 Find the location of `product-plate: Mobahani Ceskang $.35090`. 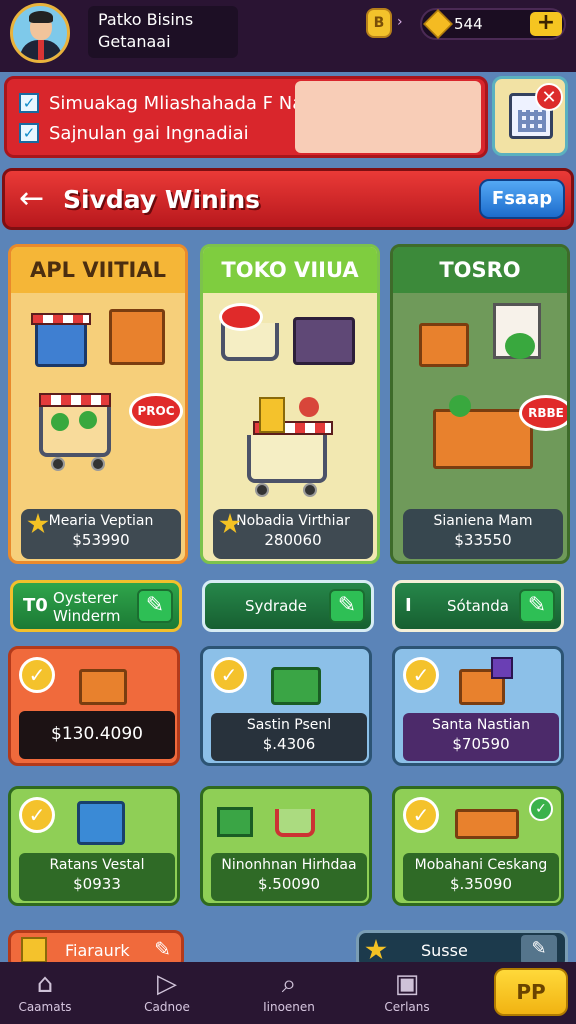

product-plate: Mobahani Ceskang $.35090 is located at coordinates (481, 877).